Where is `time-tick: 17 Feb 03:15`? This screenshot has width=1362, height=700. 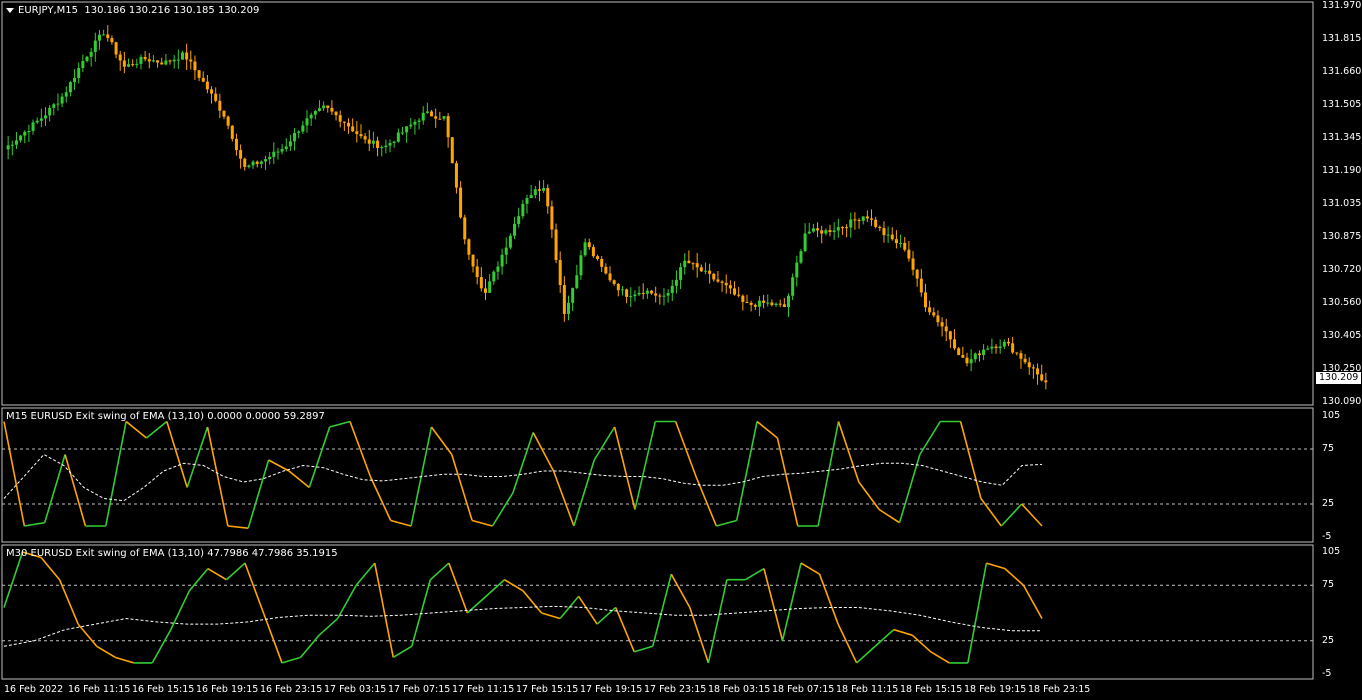
time-tick: 17 Feb 03:15 is located at coordinates (355, 689).